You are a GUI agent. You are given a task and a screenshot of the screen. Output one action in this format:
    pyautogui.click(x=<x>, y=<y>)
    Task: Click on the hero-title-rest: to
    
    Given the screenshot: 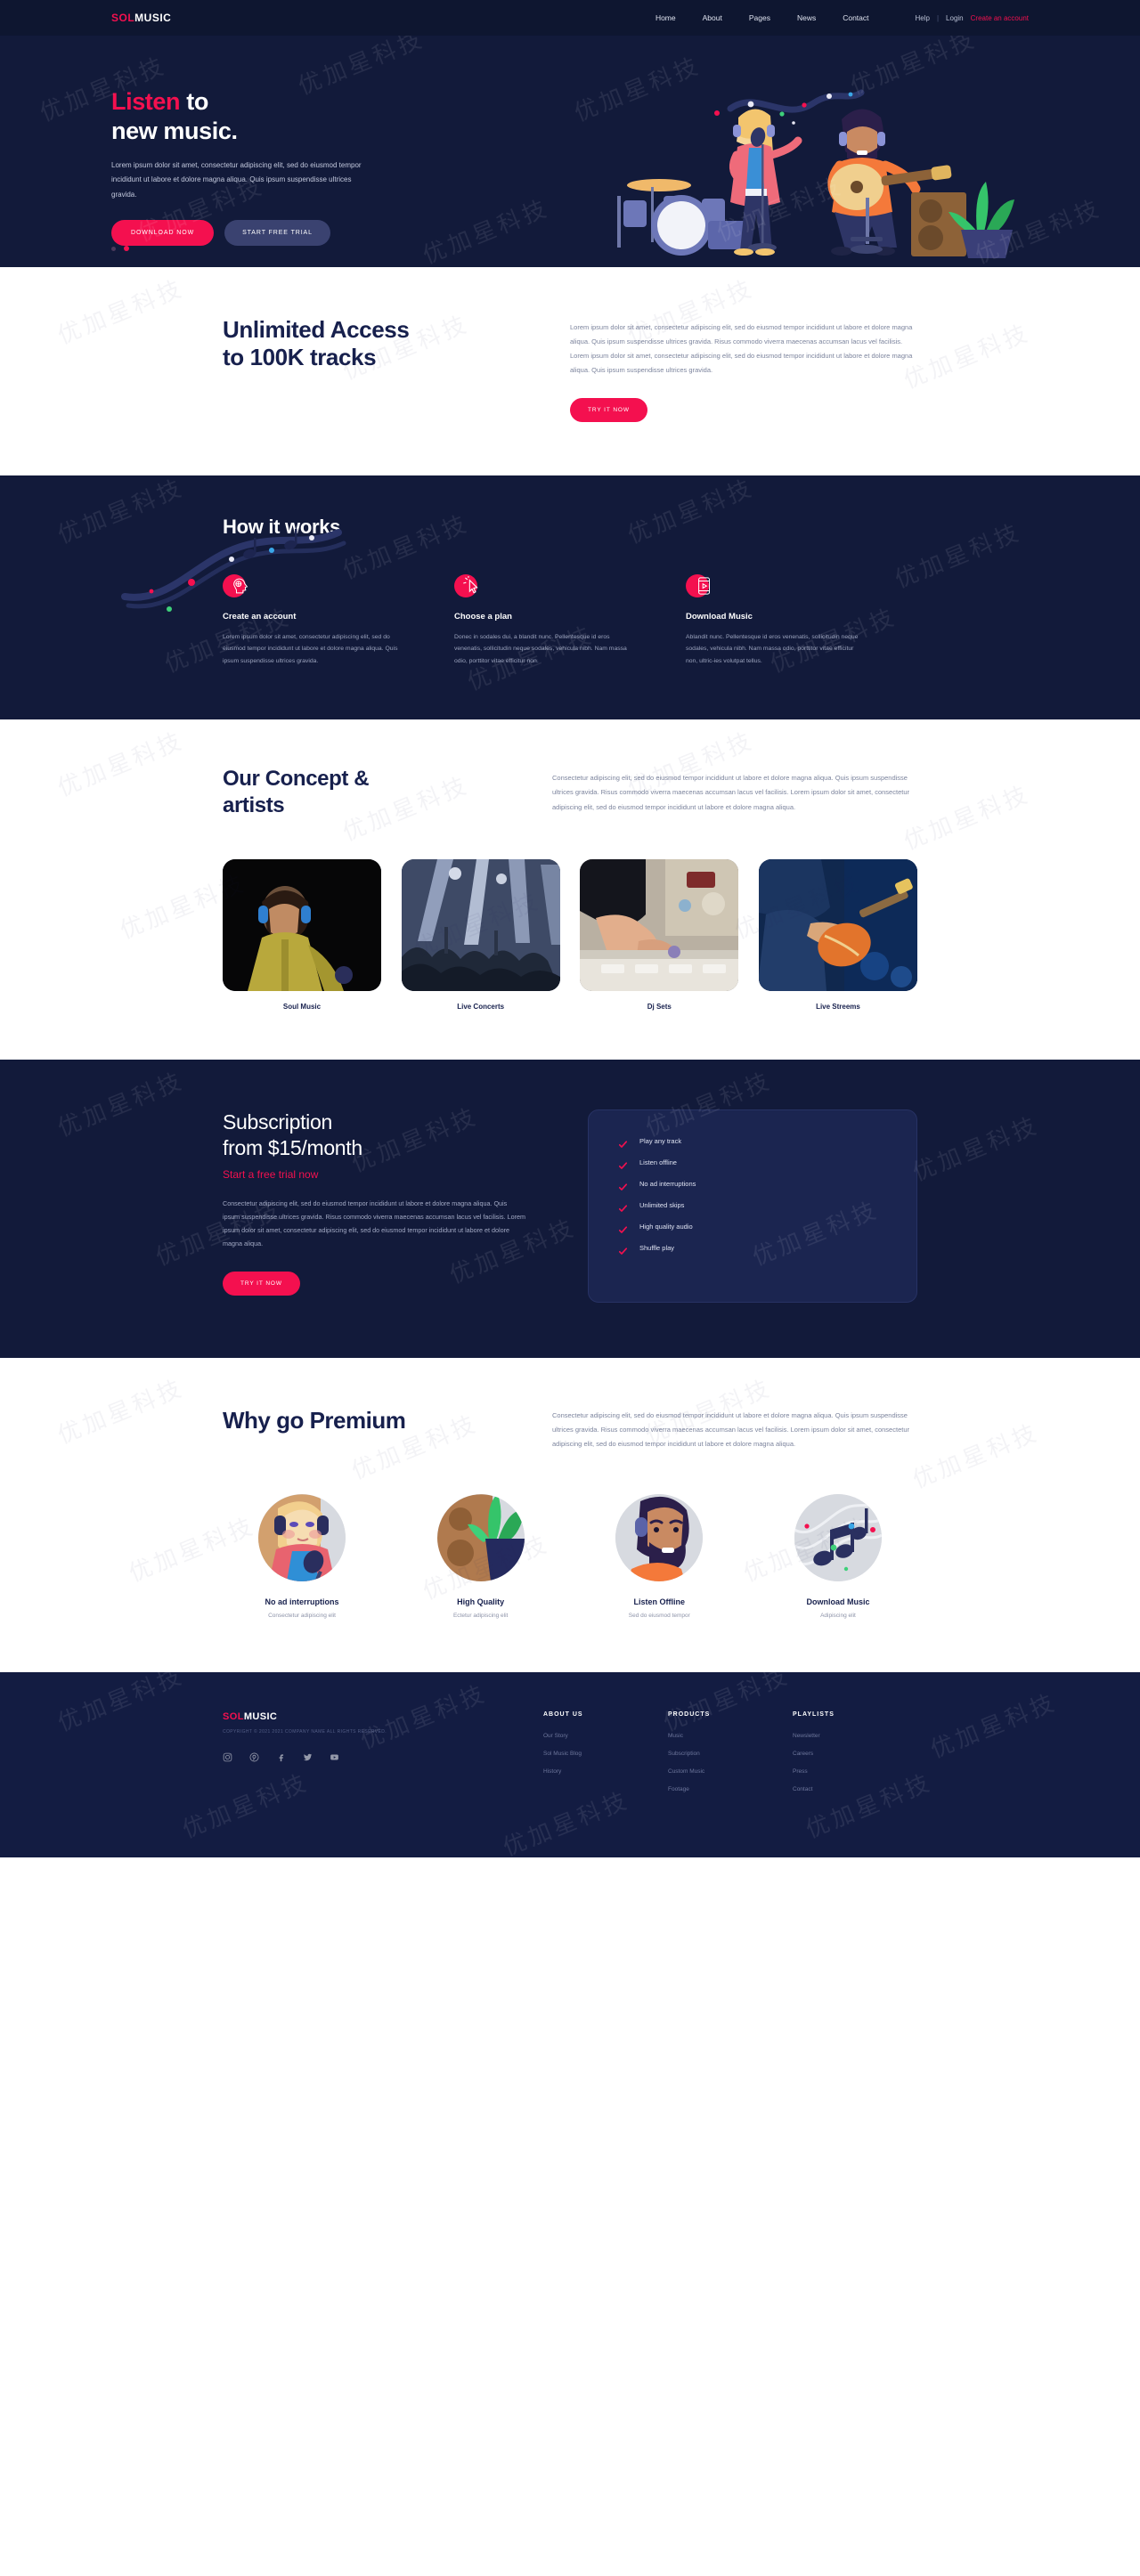 What is the action you would take?
    pyautogui.click(x=194, y=101)
    